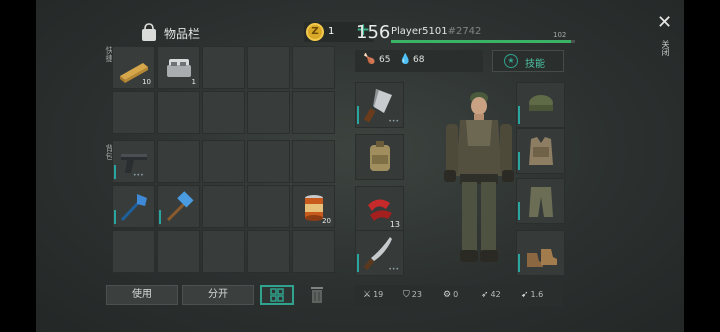 The image size is (720, 332). I want to click on survival-stats: 🍗 65 💧 68, so click(419, 61).